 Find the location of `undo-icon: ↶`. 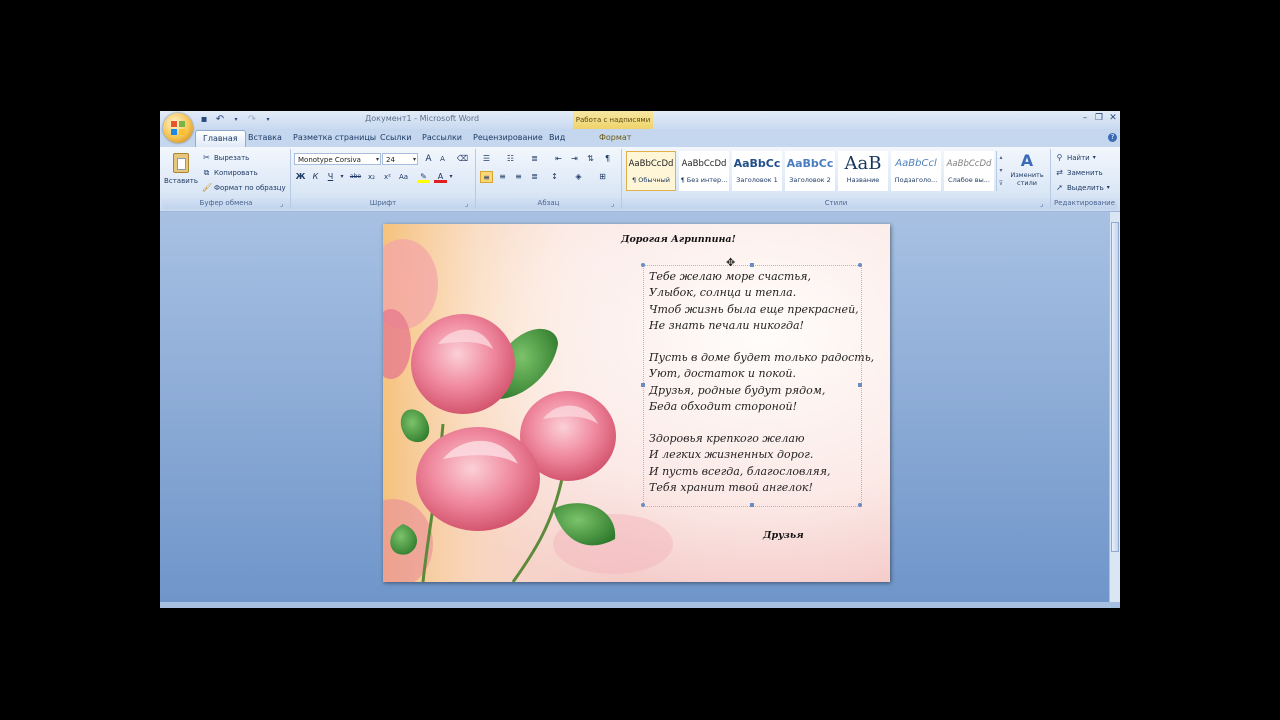

undo-icon: ↶ is located at coordinates (220, 120).